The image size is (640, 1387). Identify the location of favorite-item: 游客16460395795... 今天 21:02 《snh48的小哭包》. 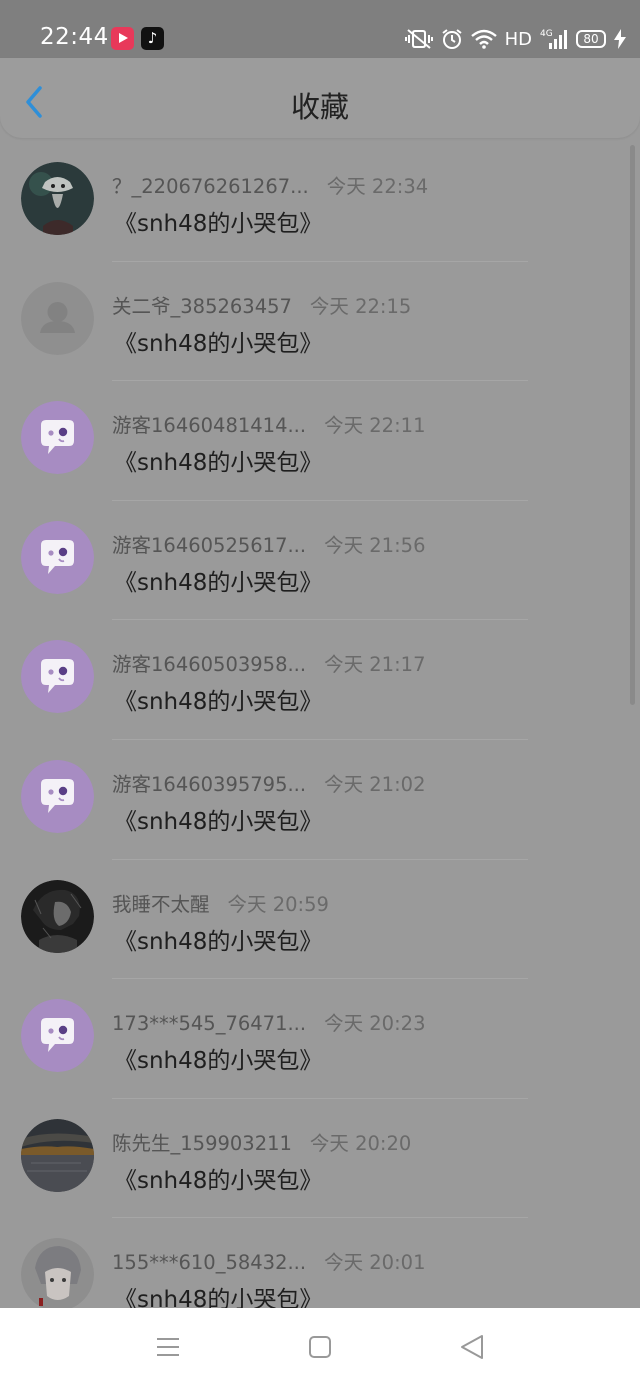
(320, 800).